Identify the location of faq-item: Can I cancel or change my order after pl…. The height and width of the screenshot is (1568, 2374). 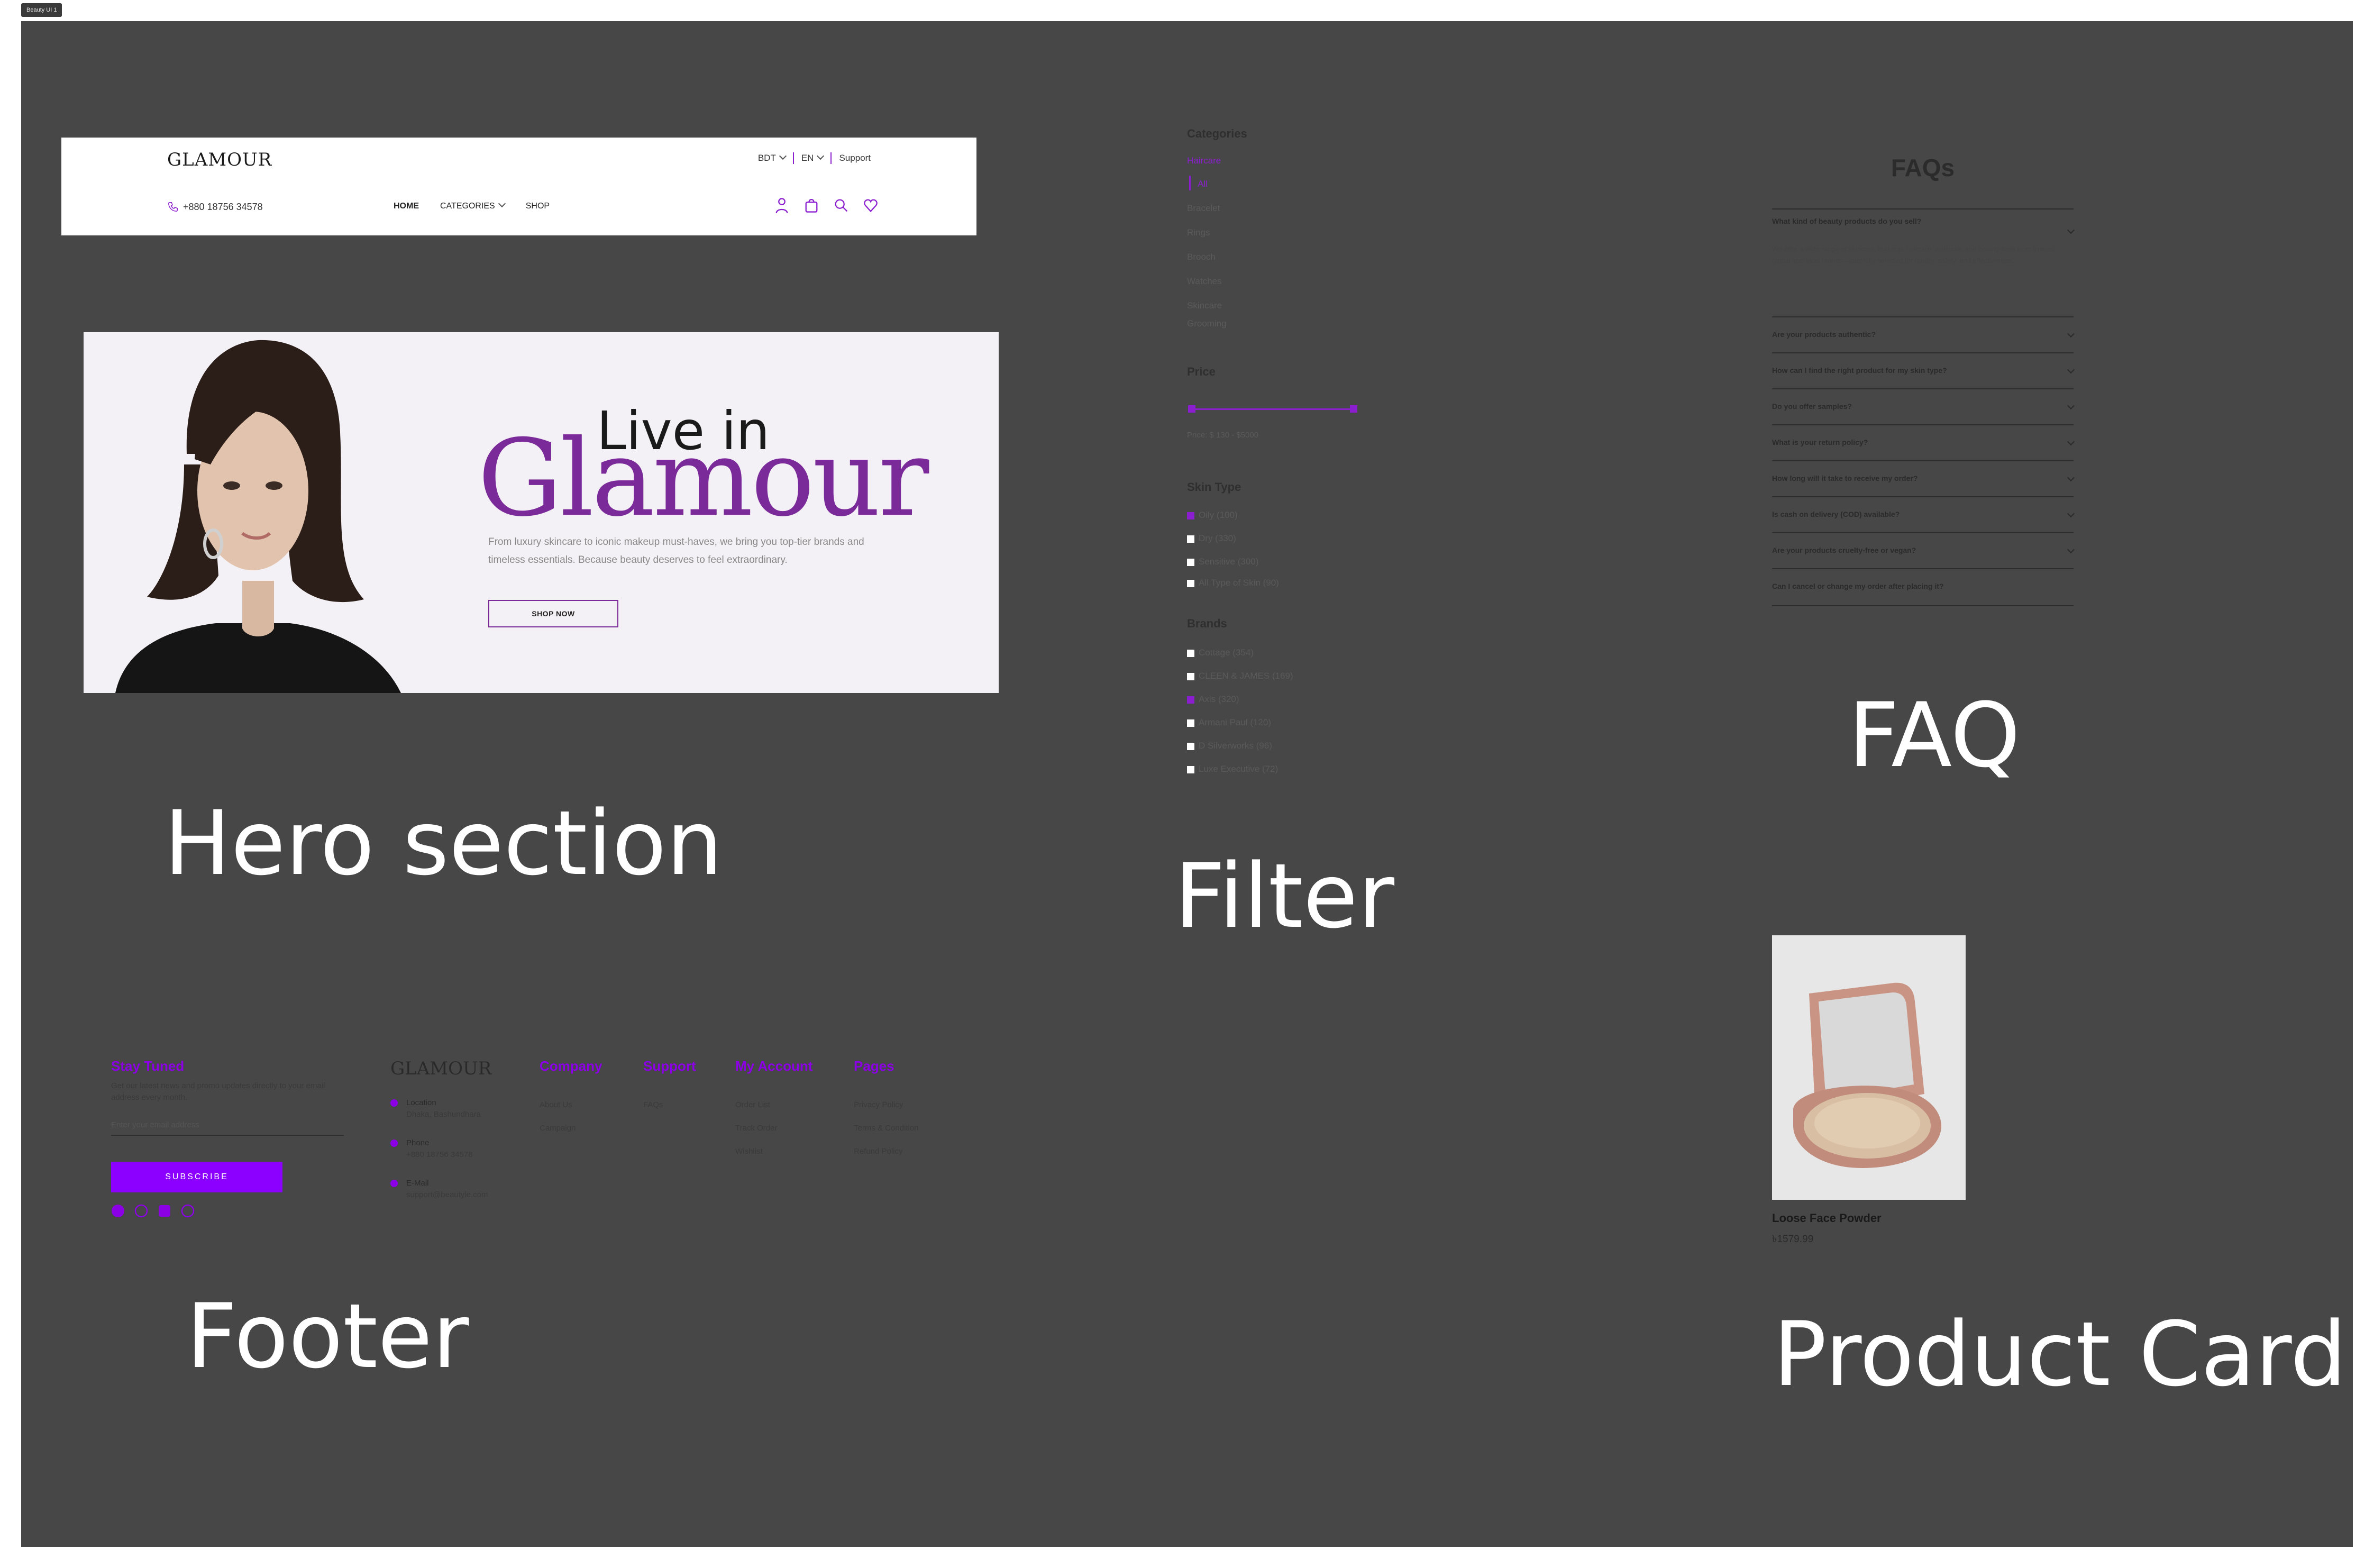
(1923, 587).